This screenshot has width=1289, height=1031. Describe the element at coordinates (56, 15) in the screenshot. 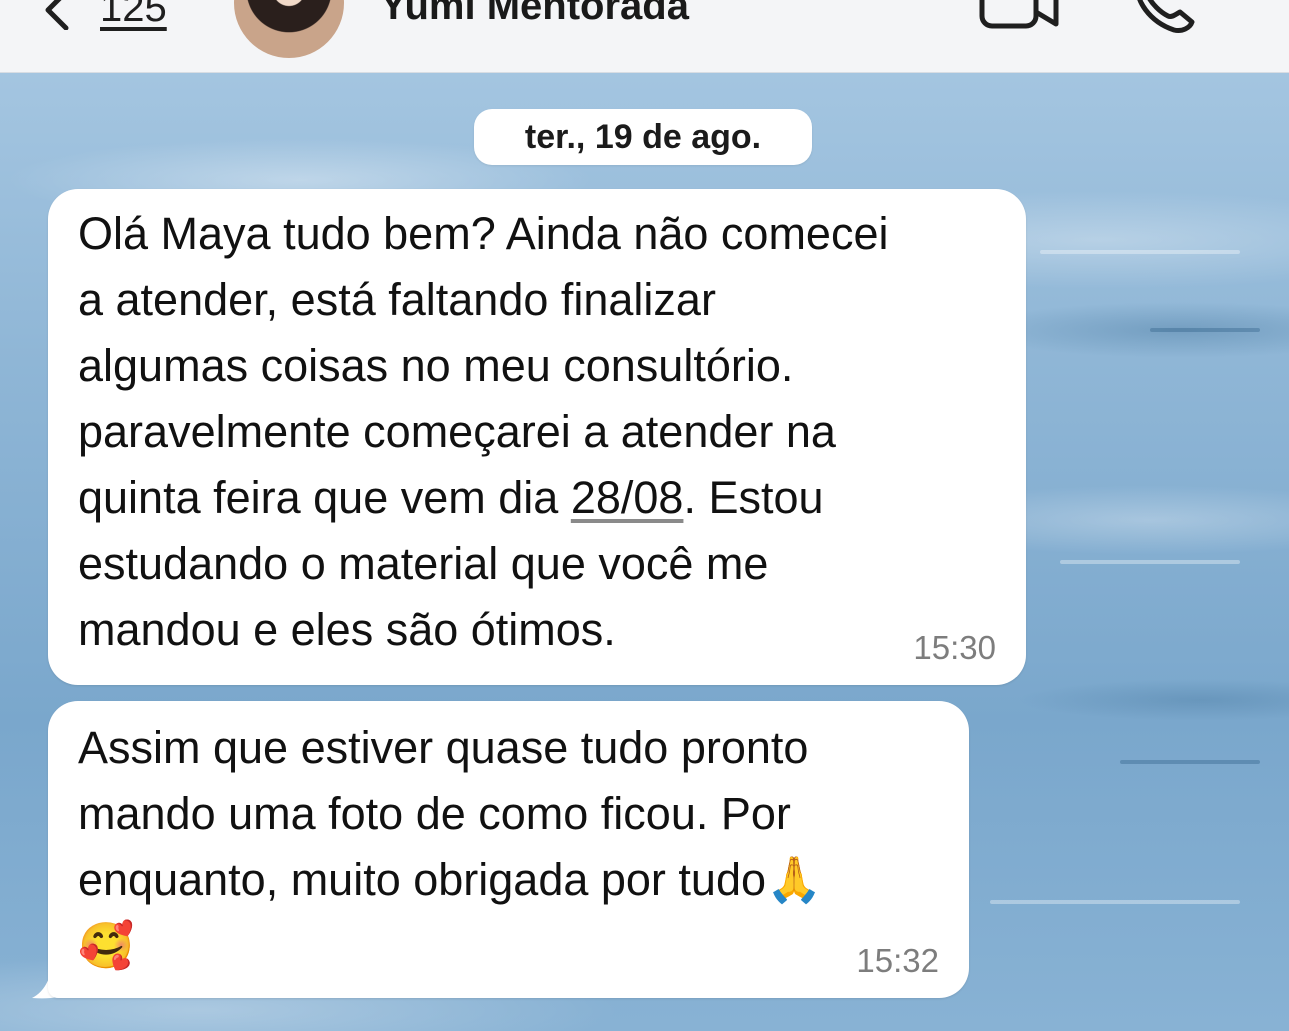

I see `chevron-left-icon` at that location.